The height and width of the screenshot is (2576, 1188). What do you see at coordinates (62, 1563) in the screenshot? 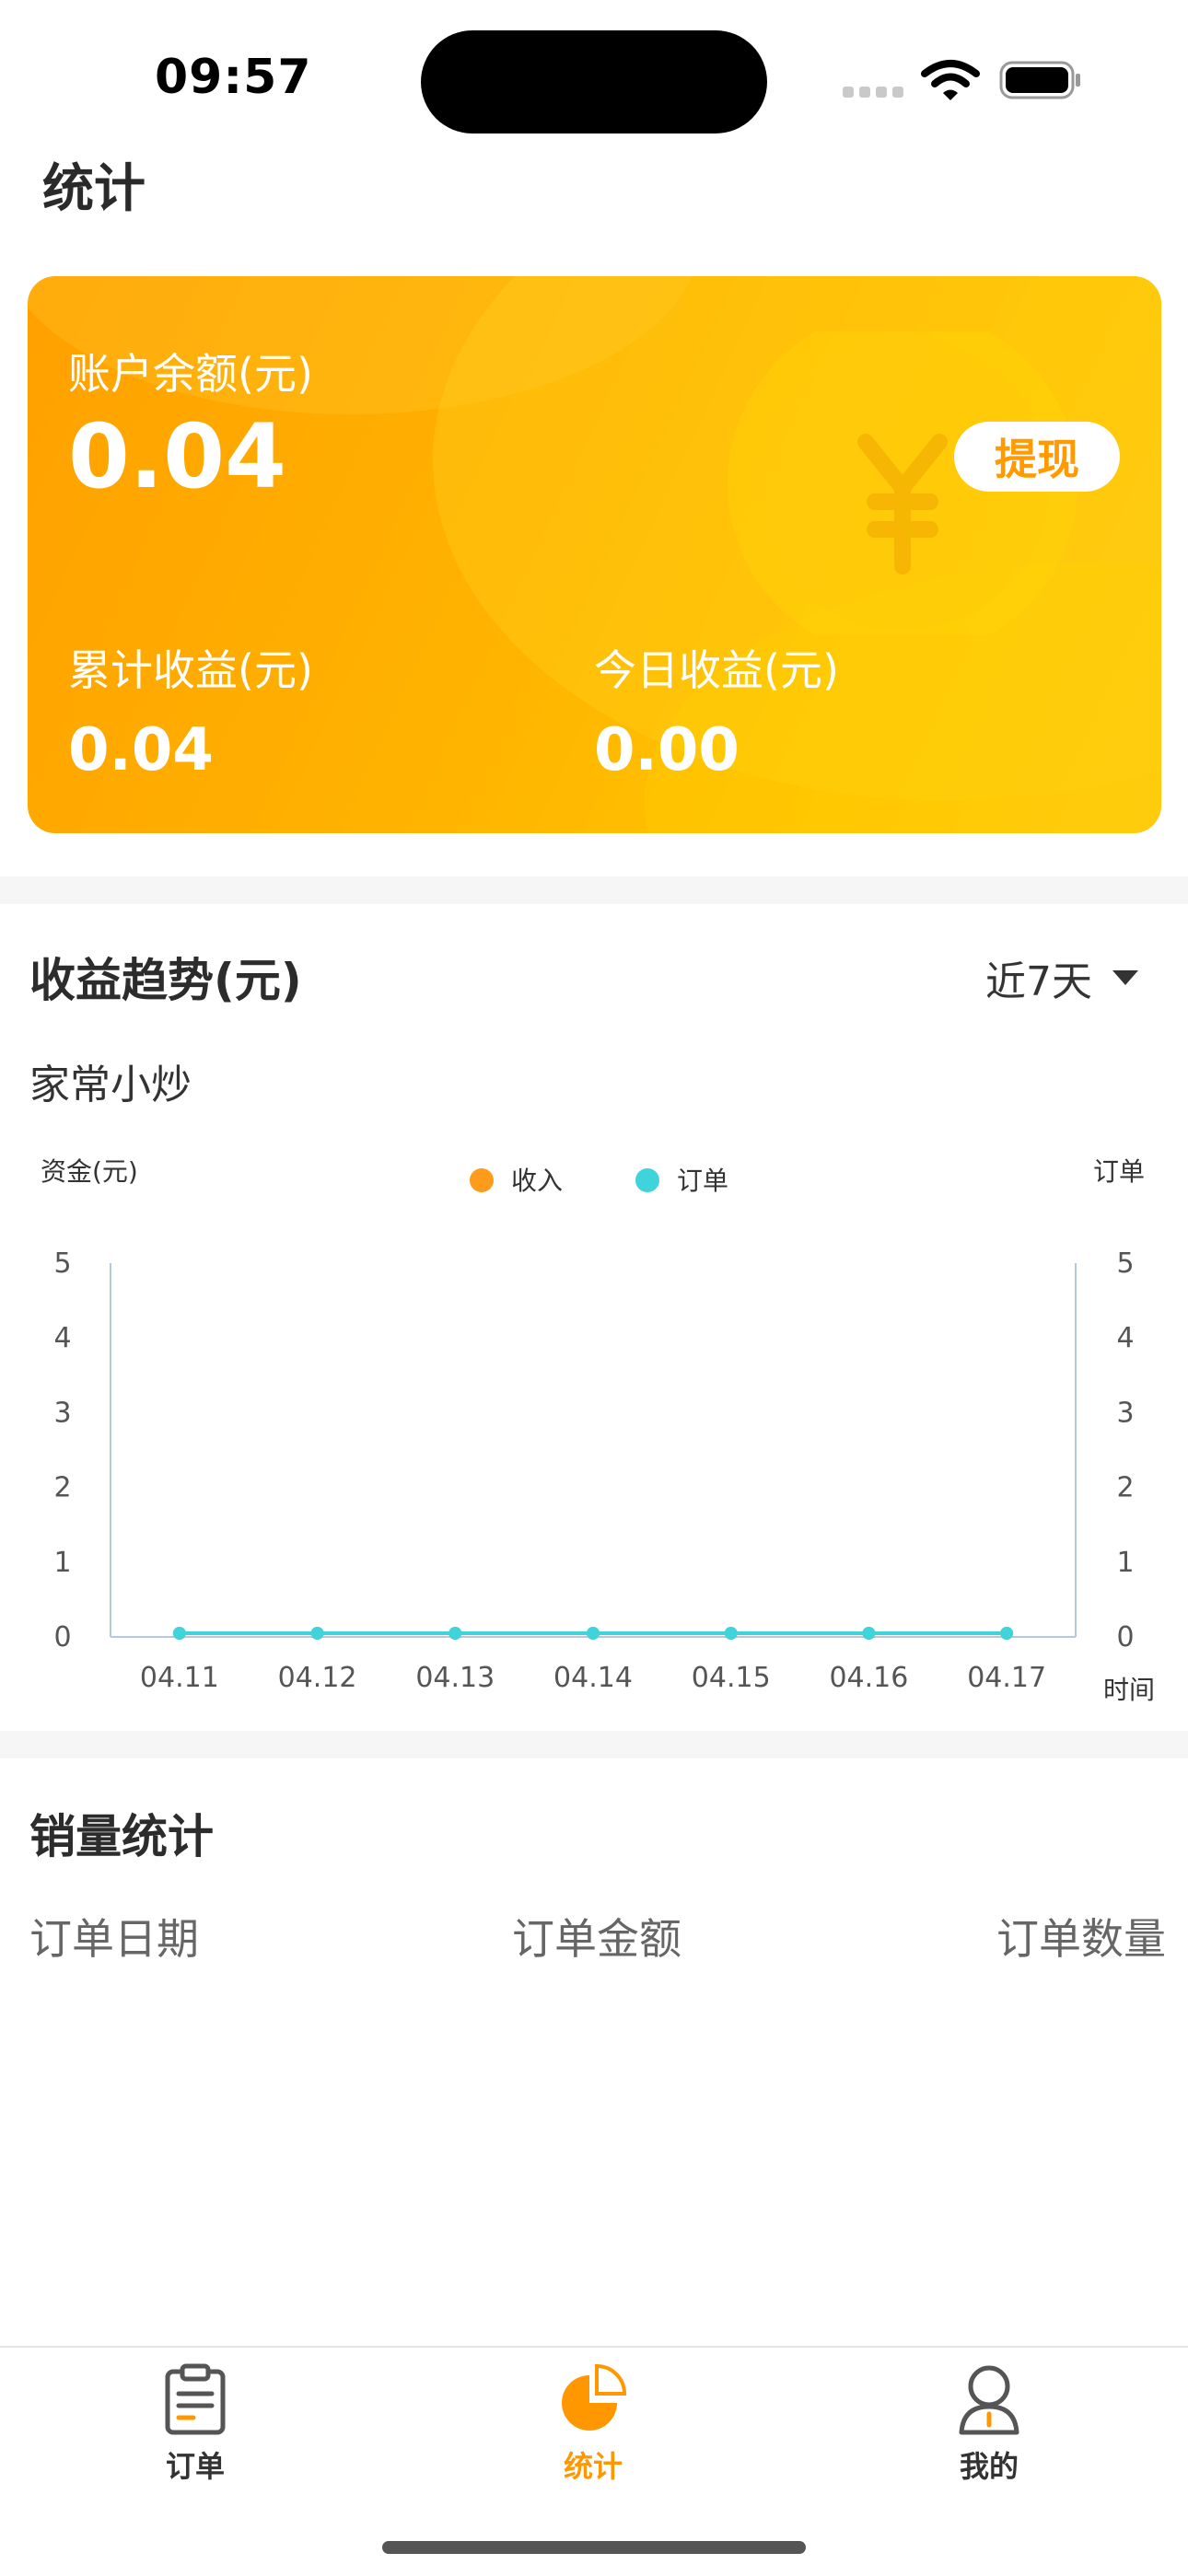
I see `y-tick-label: 1` at bounding box center [62, 1563].